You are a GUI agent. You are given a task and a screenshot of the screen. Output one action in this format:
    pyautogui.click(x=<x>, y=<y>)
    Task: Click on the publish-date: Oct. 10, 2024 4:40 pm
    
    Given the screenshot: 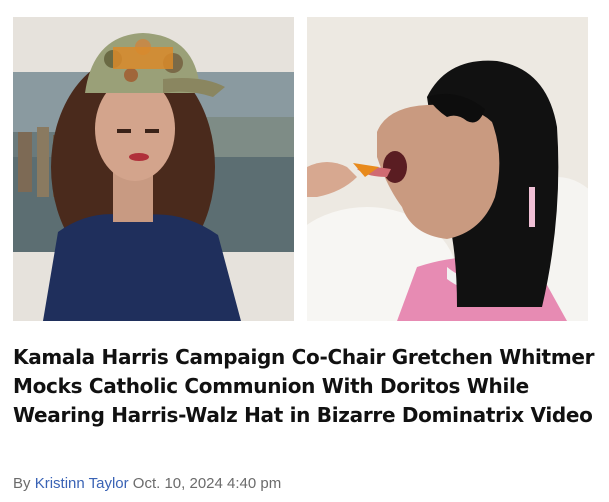 What is the action you would take?
    pyautogui.click(x=207, y=483)
    